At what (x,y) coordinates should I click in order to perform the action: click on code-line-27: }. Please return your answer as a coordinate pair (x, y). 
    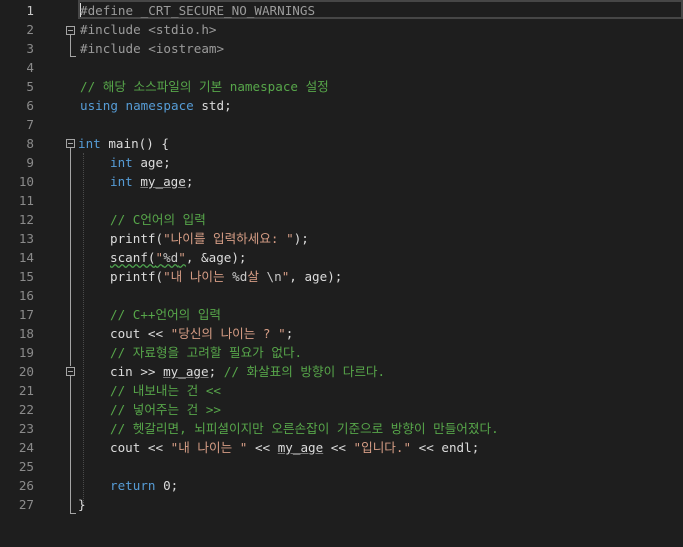
    Looking at the image, I should click on (82, 504).